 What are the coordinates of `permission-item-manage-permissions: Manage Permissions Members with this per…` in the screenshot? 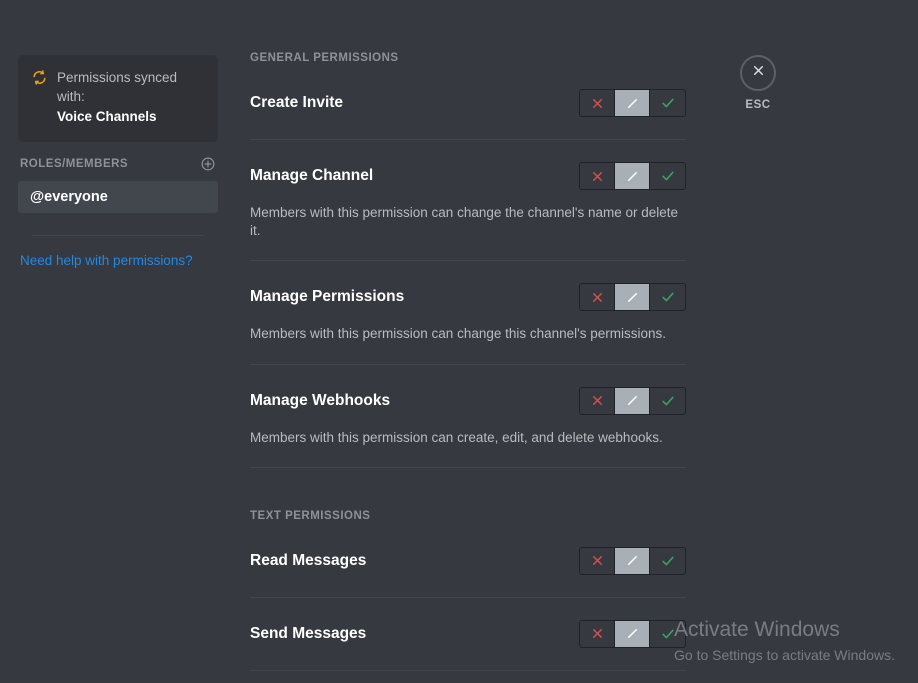 It's located at (468, 323).